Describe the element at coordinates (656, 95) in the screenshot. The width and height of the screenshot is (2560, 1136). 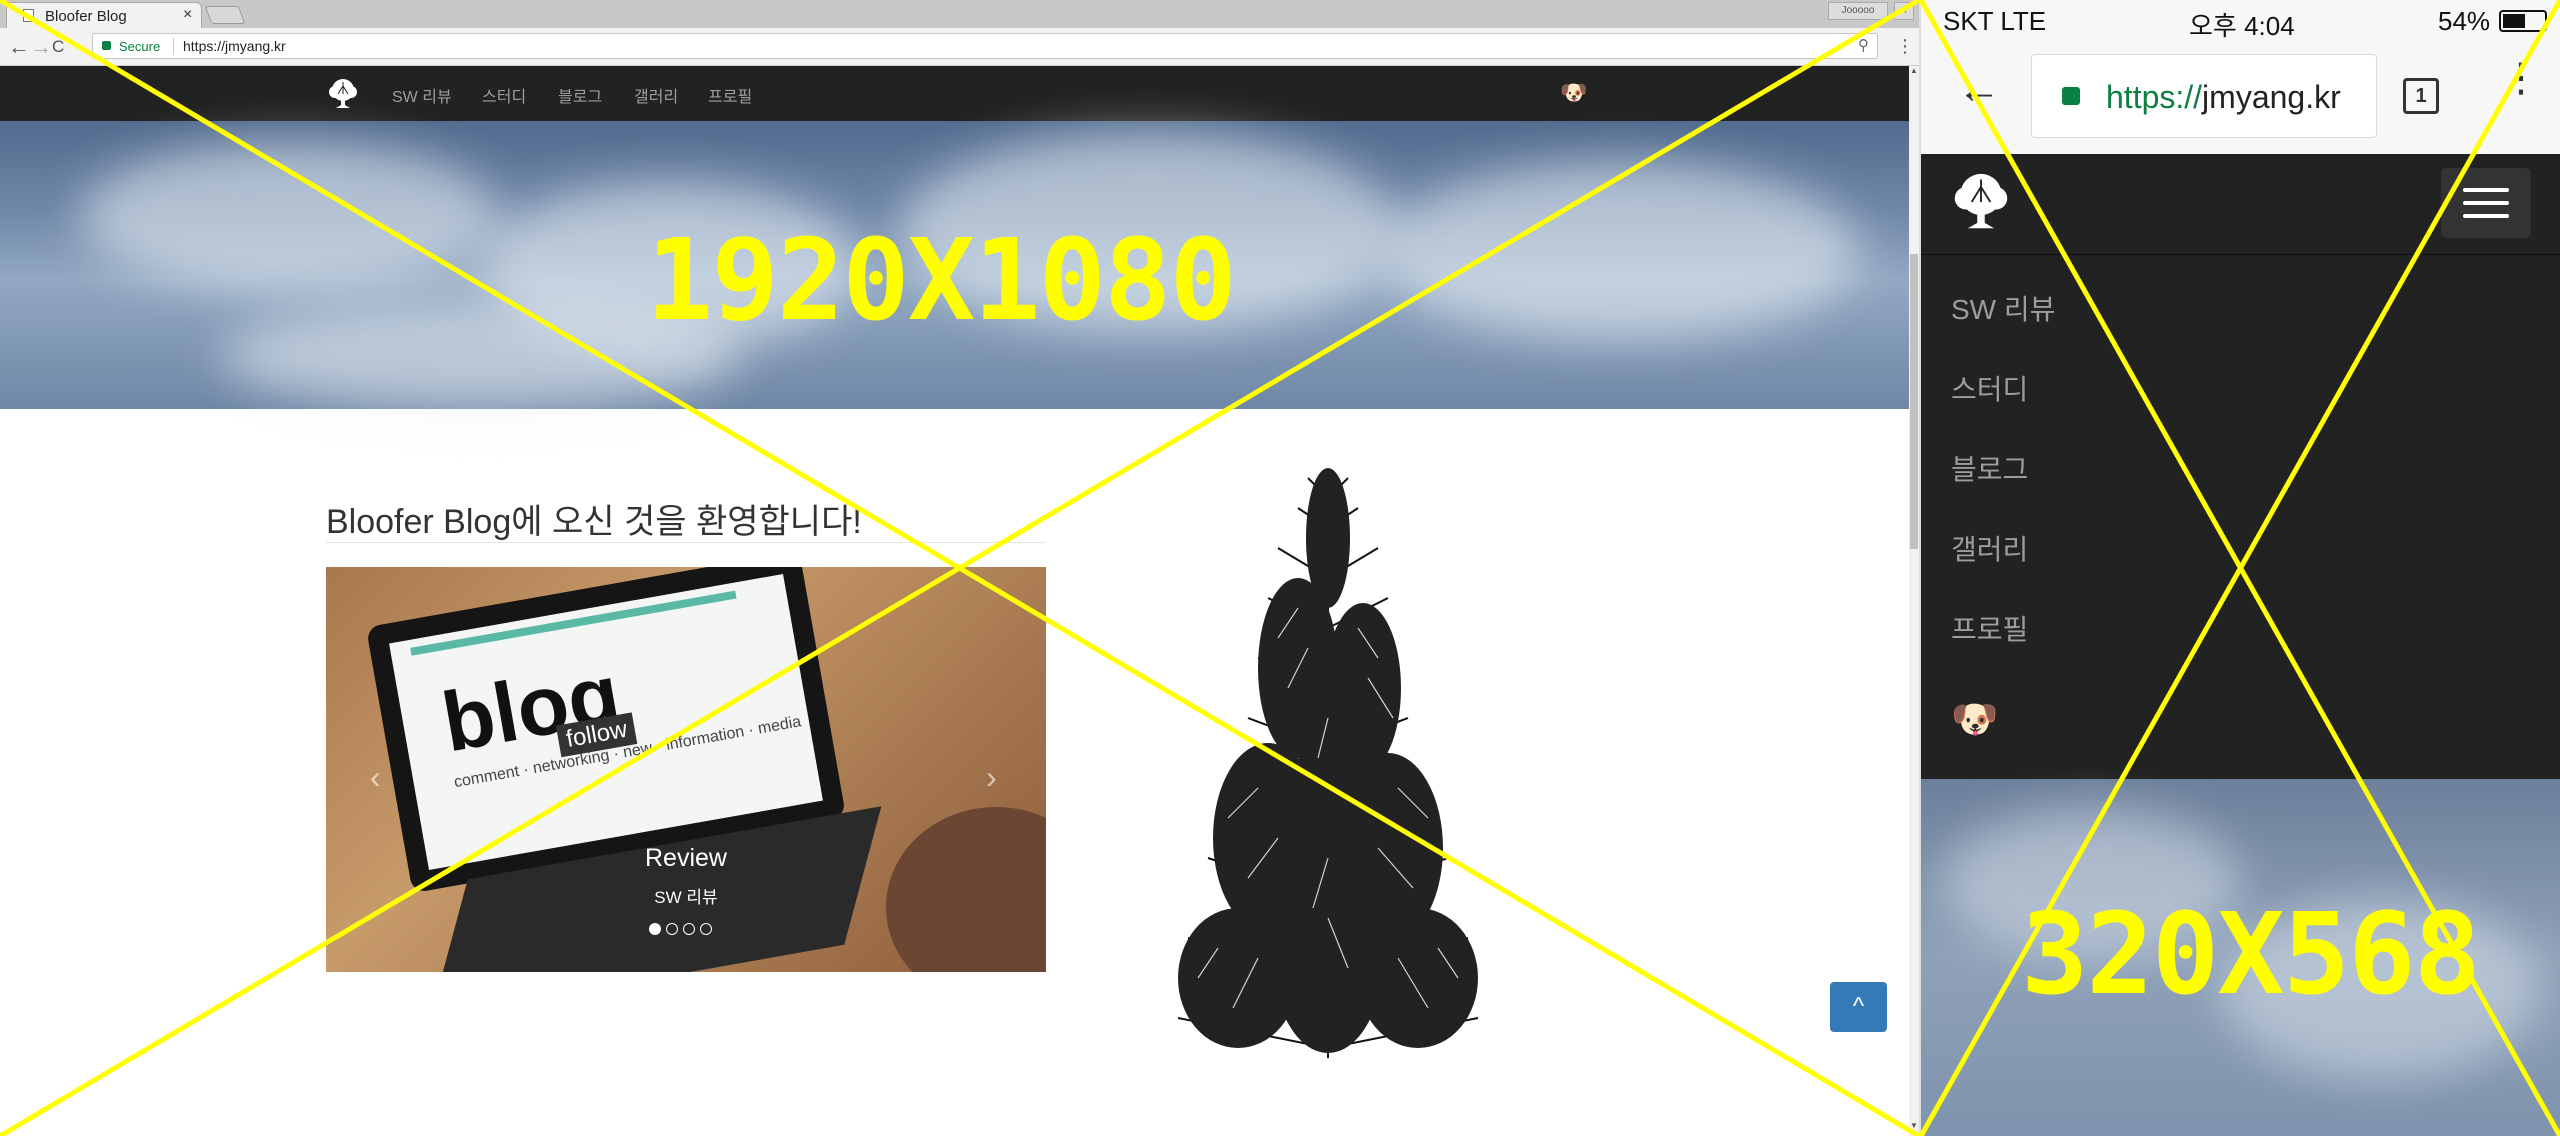
I see `nav-gallery: 갤러리` at that location.